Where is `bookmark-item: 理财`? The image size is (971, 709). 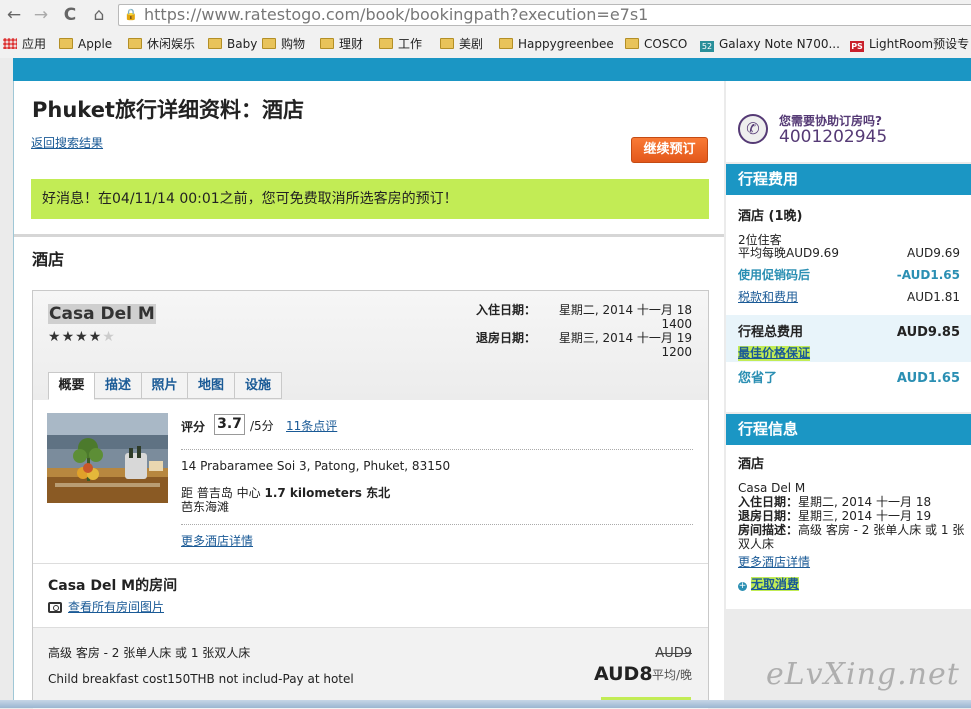
bookmark-item: 理财 is located at coordinates (341, 44).